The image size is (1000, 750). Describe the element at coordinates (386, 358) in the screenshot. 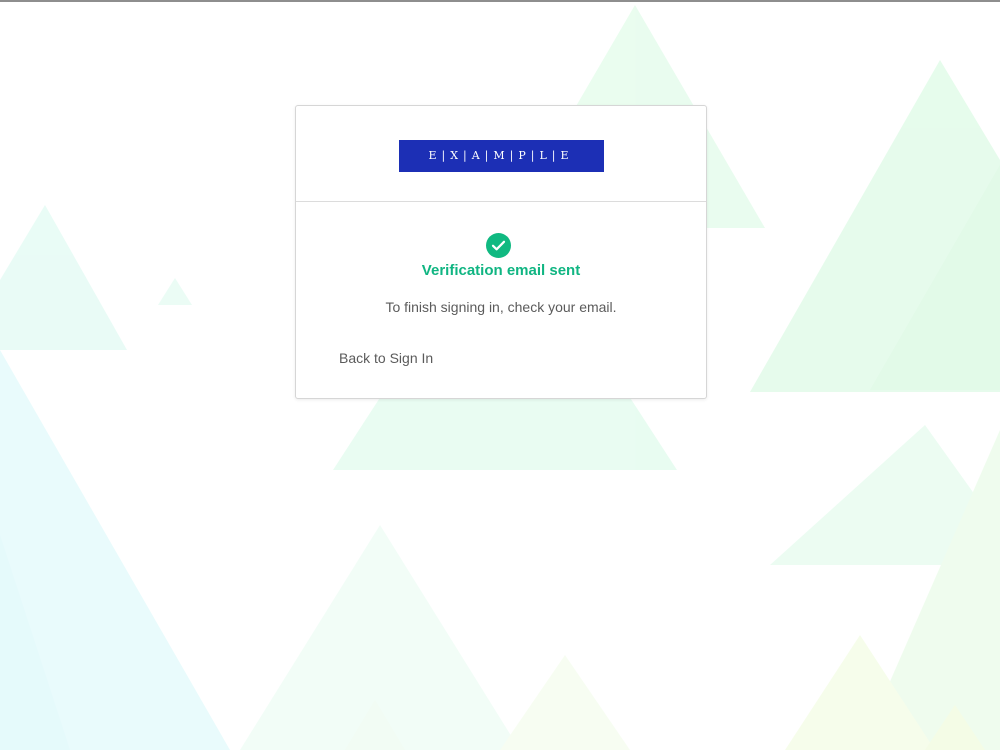

I see `back-to-sign-in-link: Back to Sign In` at that location.